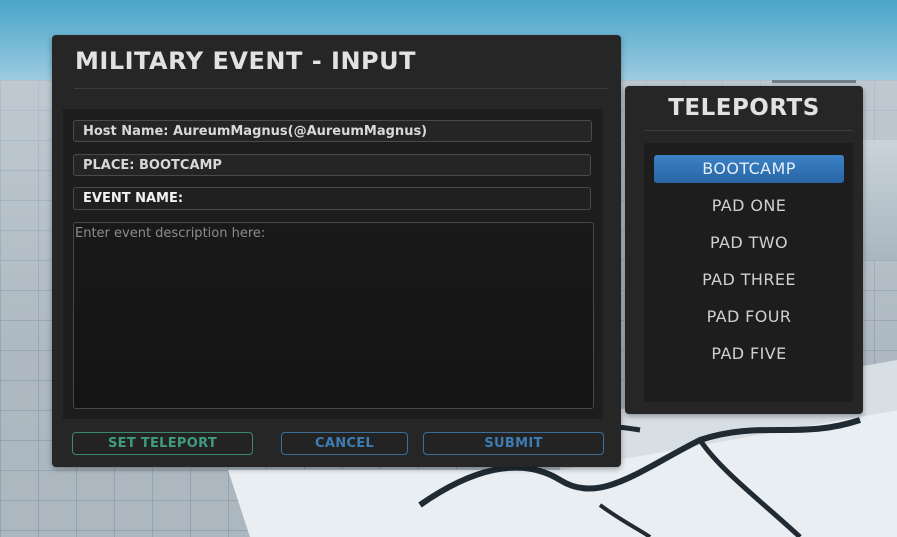  What do you see at coordinates (744, 108) in the screenshot?
I see `teleports-title: TELEPORTS` at bounding box center [744, 108].